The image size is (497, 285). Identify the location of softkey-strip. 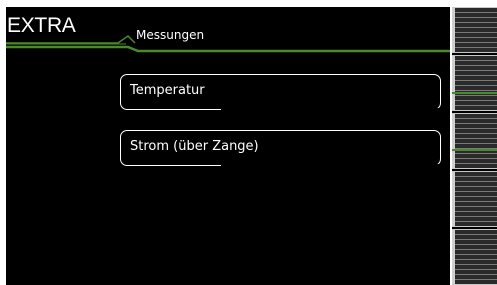
(474, 146).